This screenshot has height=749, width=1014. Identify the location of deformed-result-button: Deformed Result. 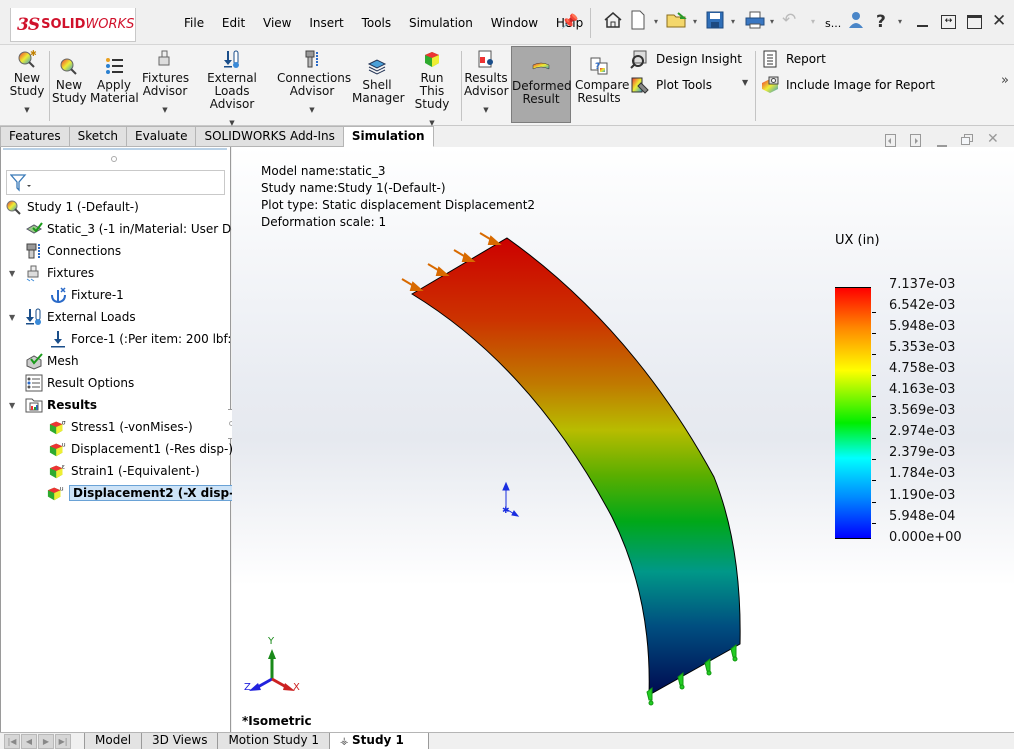
(541, 84).